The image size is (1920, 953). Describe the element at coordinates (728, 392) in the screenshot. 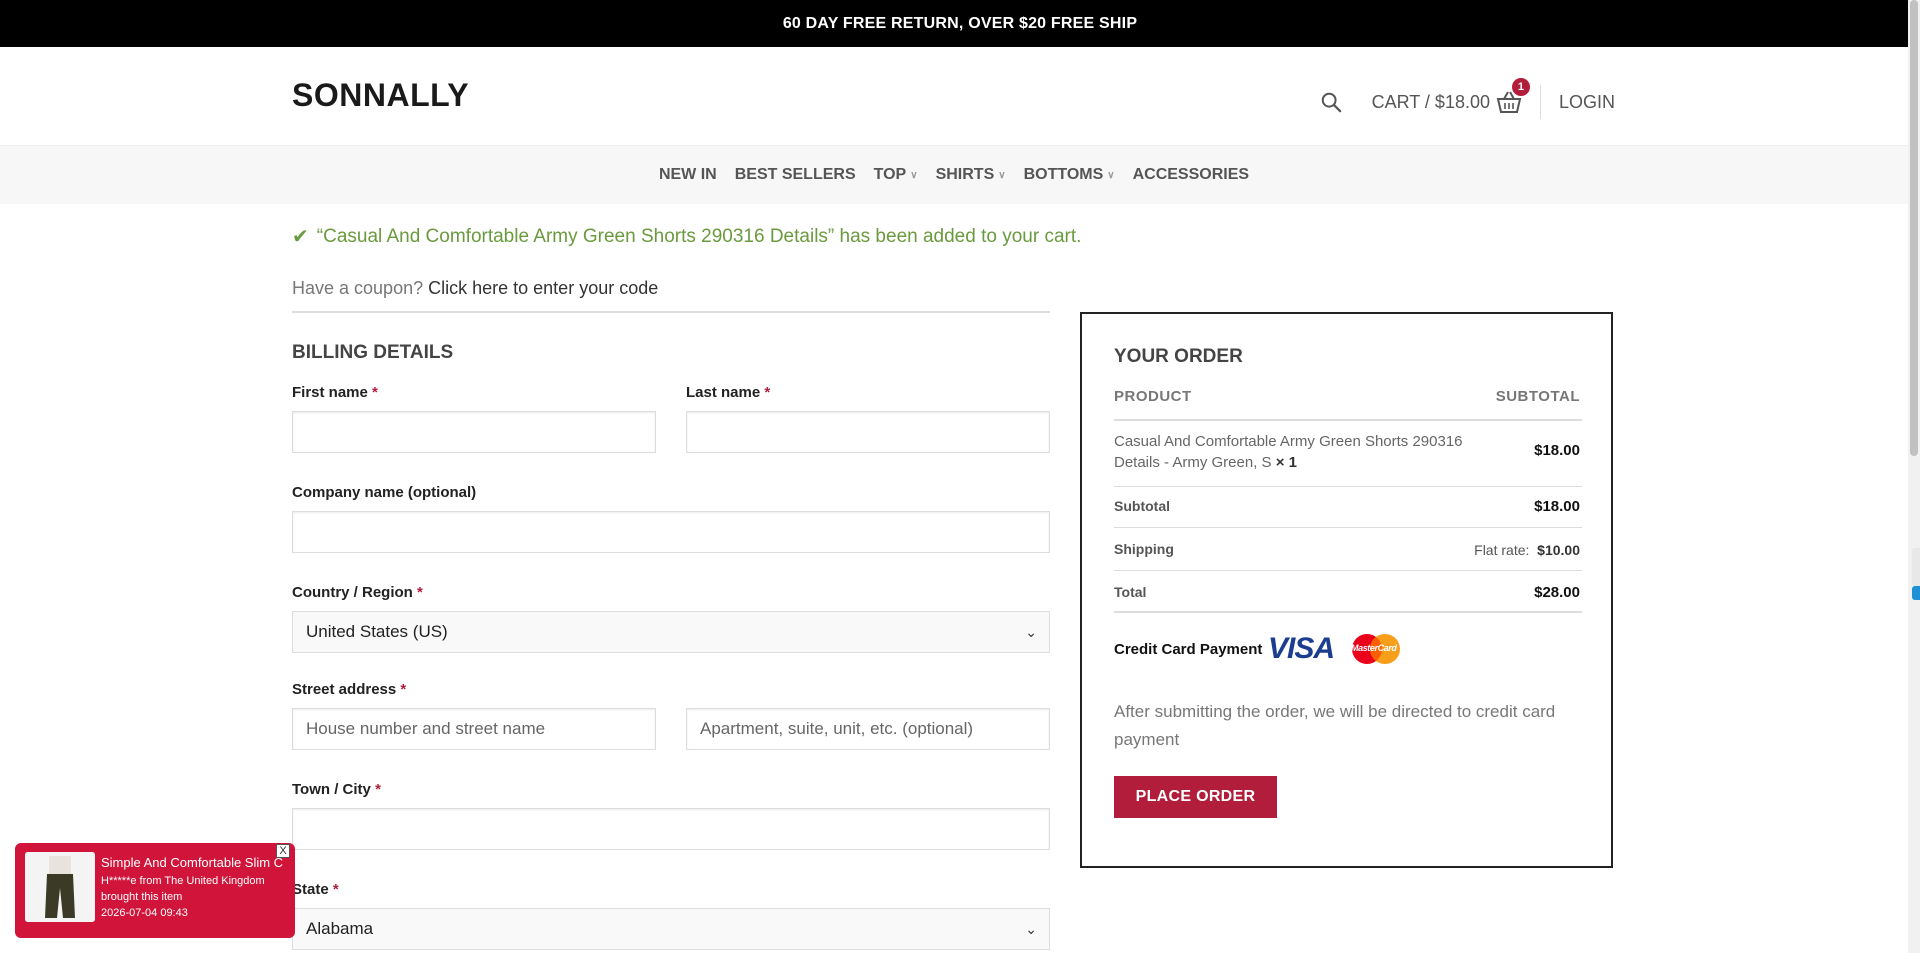

I see `last-name-label: Last name *` at that location.